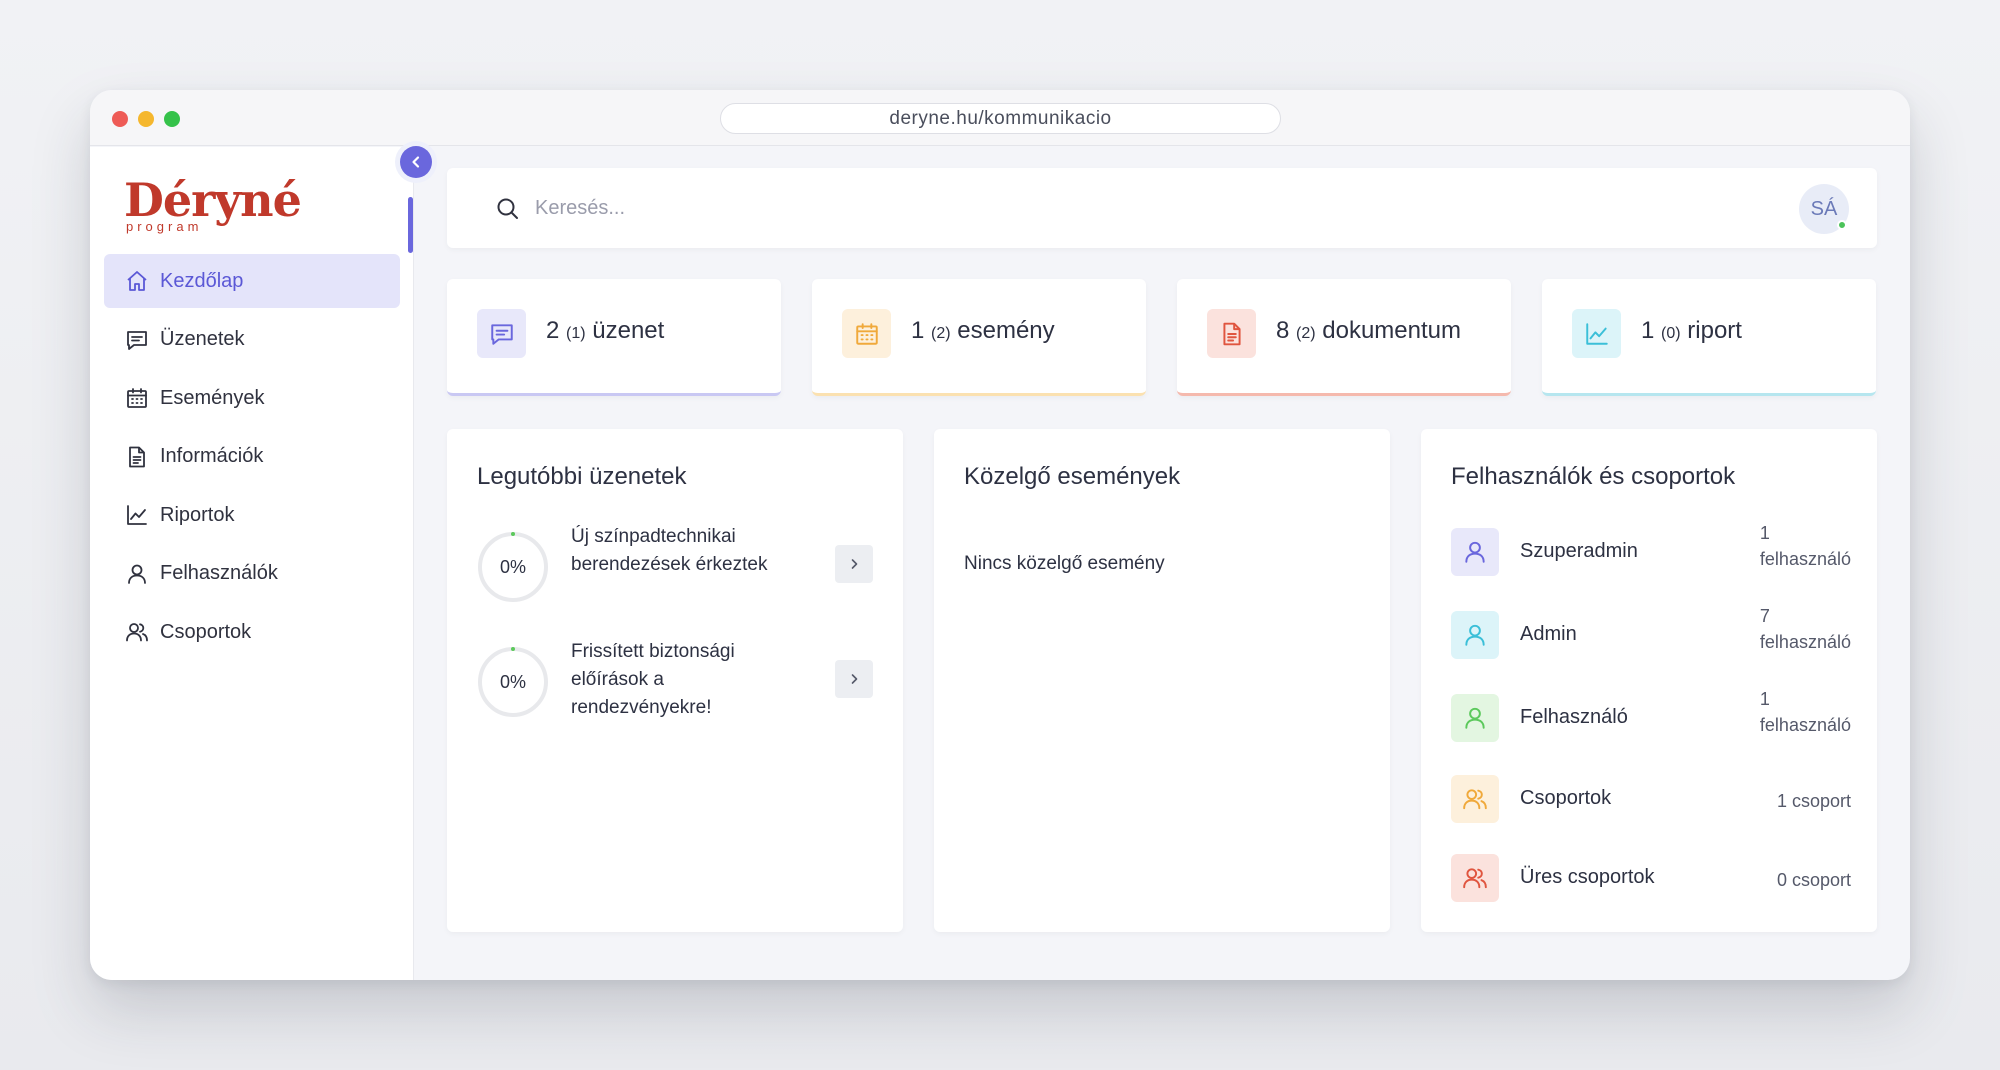 The height and width of the screenshot is (1070, 2000). Describe the element at coordinates (1306, 333) in the screenshot. I see `stat-sub-count: (2)` at that location.